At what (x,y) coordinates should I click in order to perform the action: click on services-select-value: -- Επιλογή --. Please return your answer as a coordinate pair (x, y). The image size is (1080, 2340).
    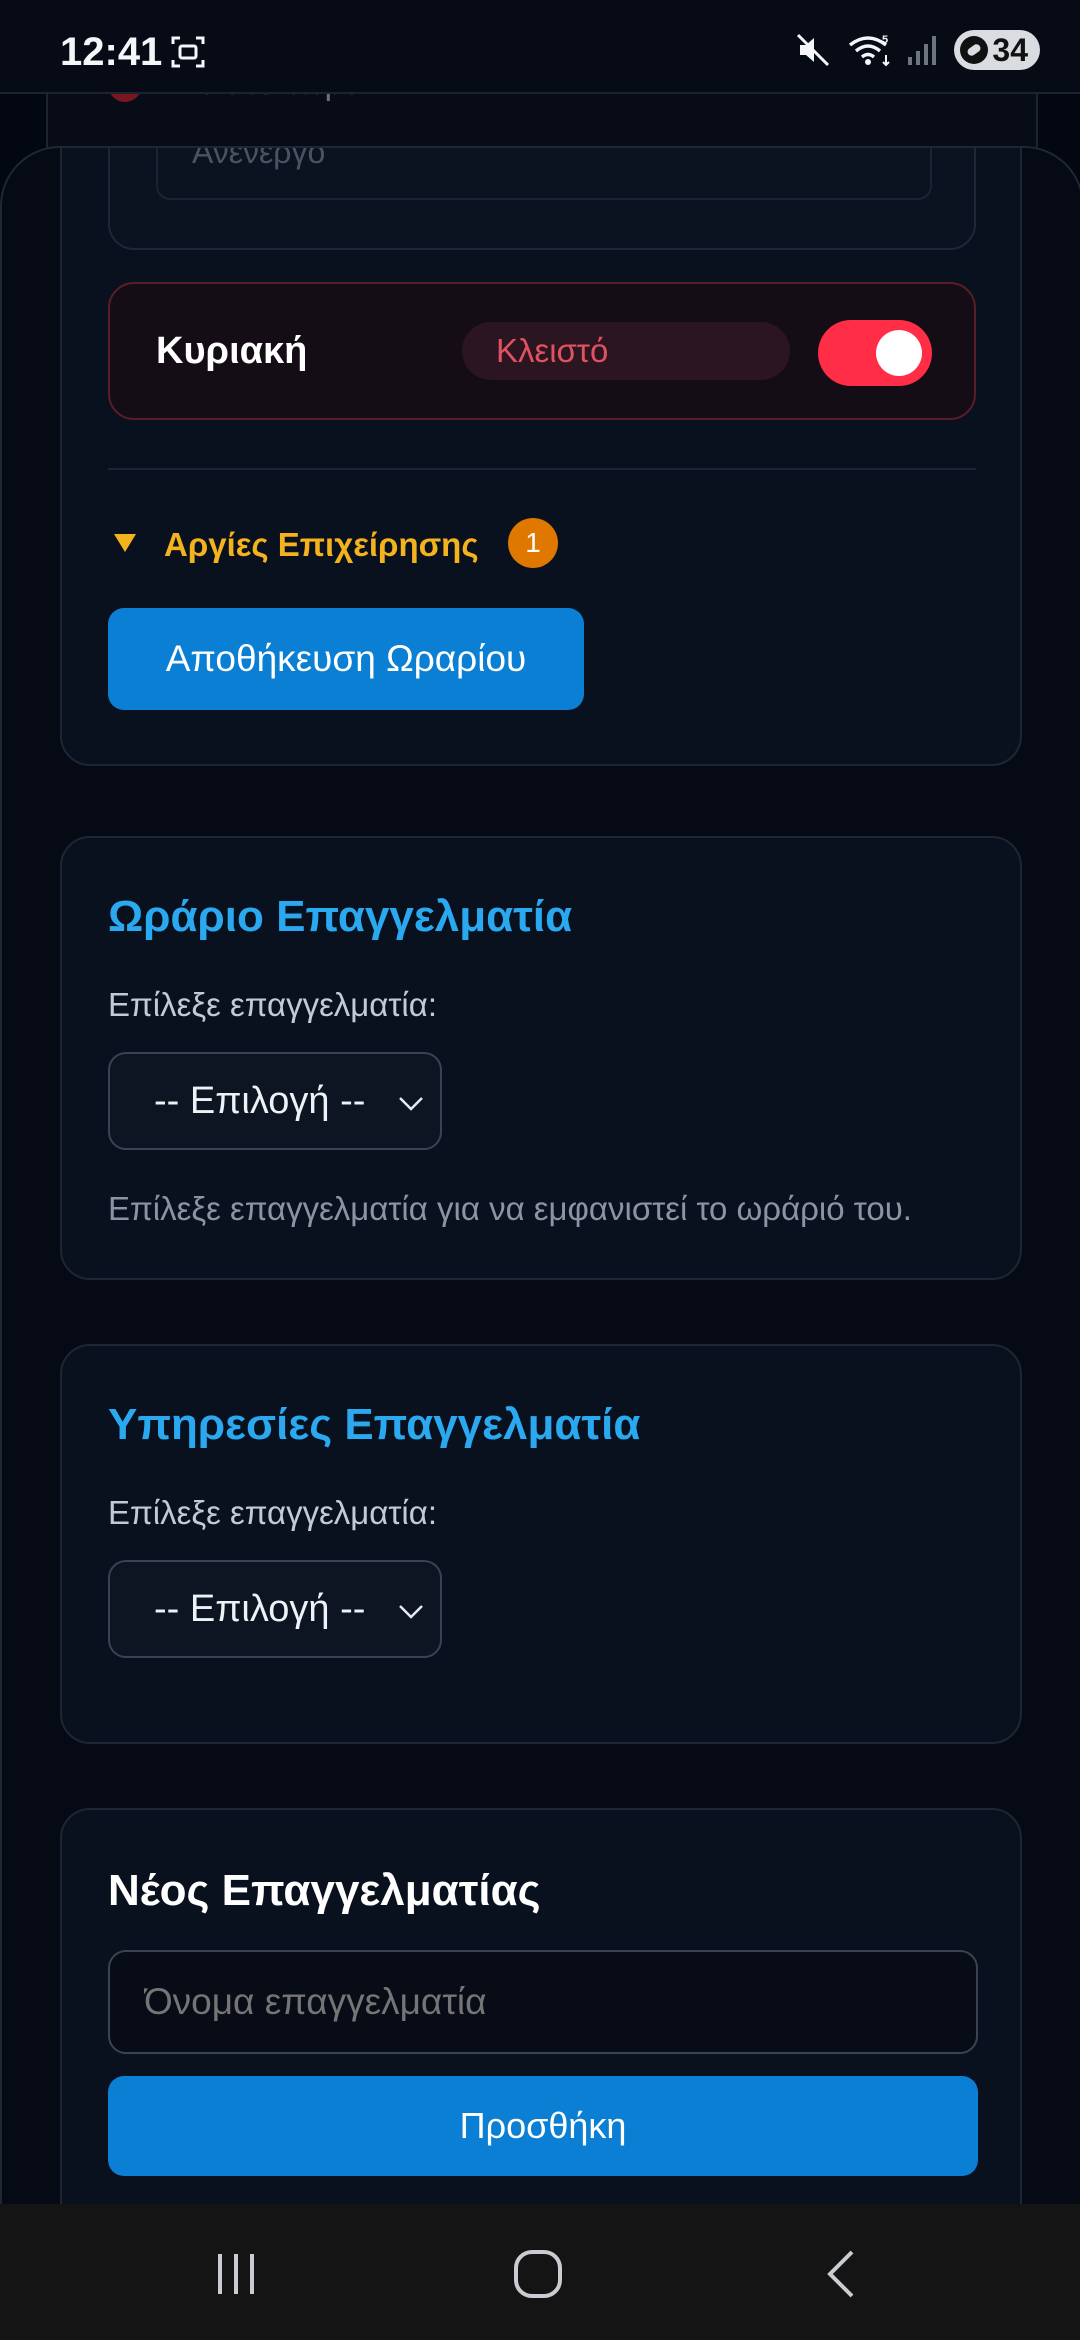
    Looking at the image, I should click on (260, 1608).